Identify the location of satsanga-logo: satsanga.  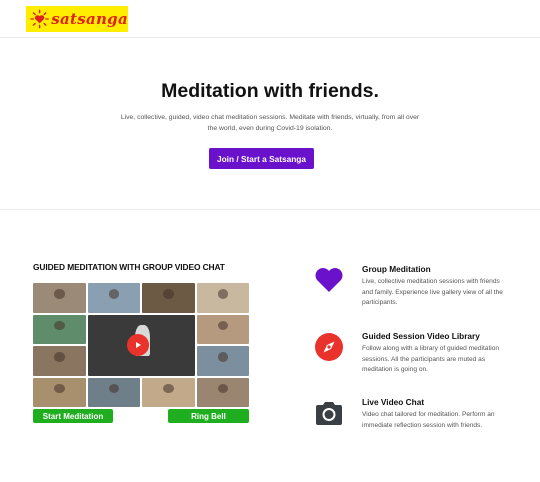
(77, 19).